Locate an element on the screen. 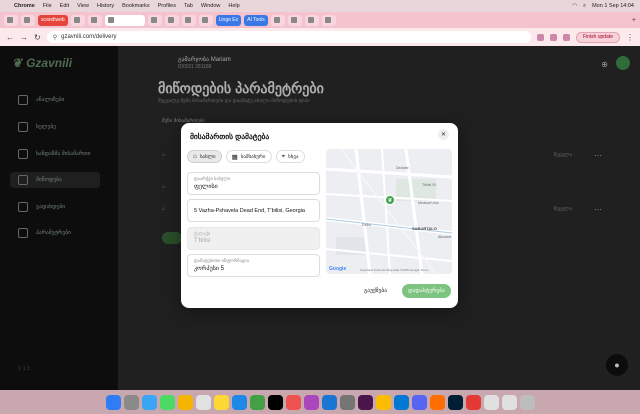 The height and width of the screenshot is (414, 640). mail-icon is located at coordinates (239, 402).